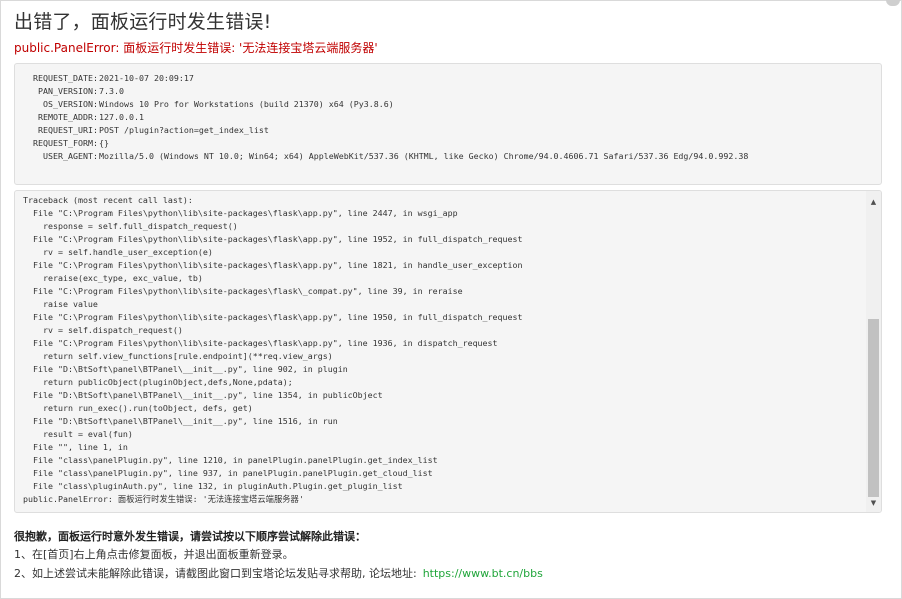  Describe the element at coordinates (121, 117) in the screenshot. I see `request-info-value: 127.0.0.1` at that location.